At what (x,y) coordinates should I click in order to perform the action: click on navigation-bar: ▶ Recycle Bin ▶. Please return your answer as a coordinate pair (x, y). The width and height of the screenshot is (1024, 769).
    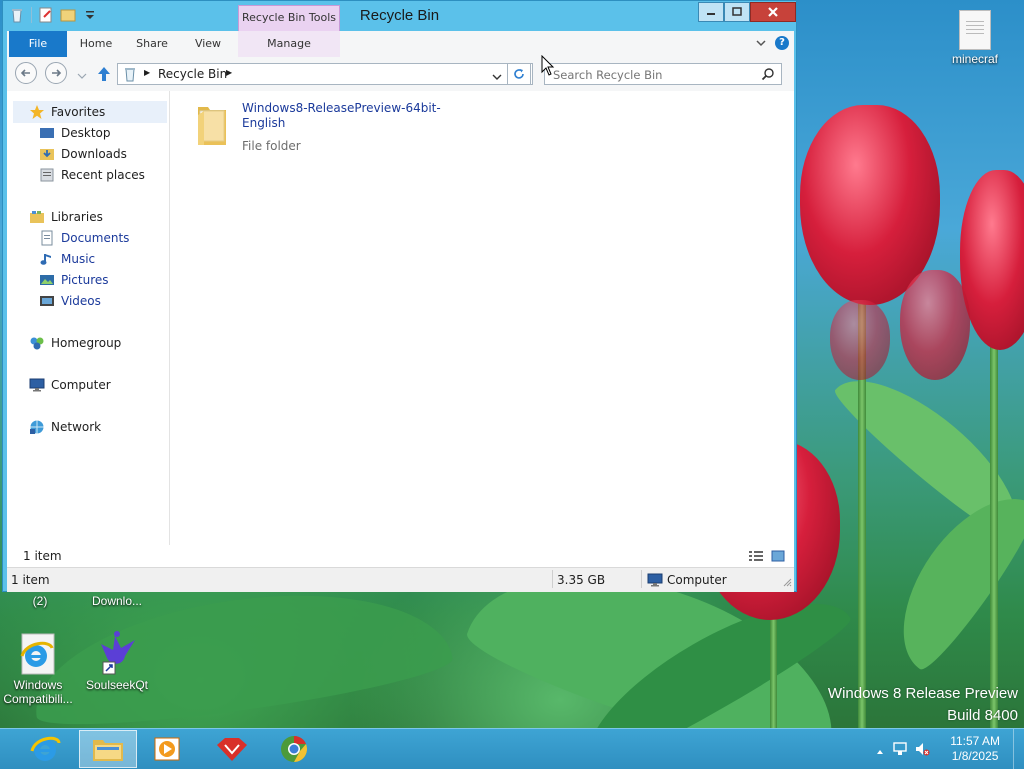
    Looking at the image, I should click on (400, 74).